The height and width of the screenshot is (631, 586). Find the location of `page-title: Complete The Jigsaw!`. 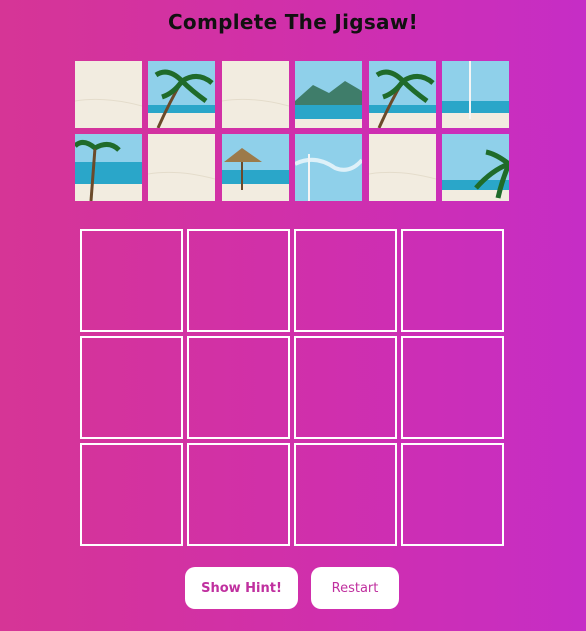

page-title: Complete The Jigsaw! is located at coordinates (293, 22).